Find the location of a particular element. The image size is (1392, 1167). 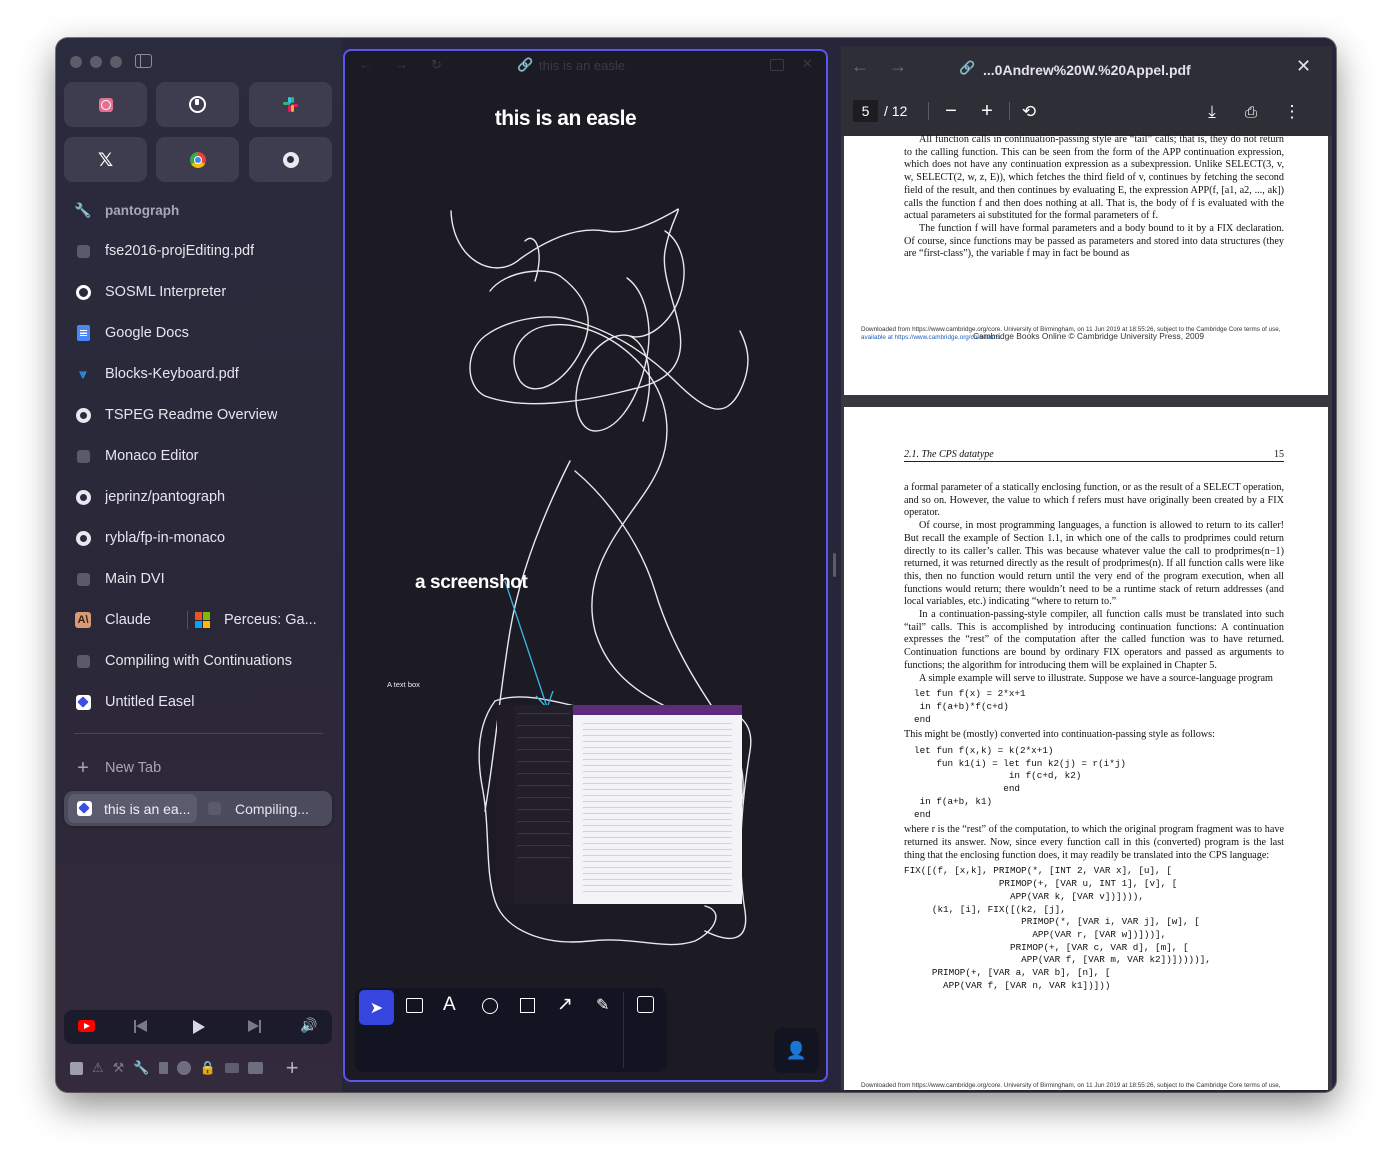

pinned-tracker is located at coordinates (197, 104).